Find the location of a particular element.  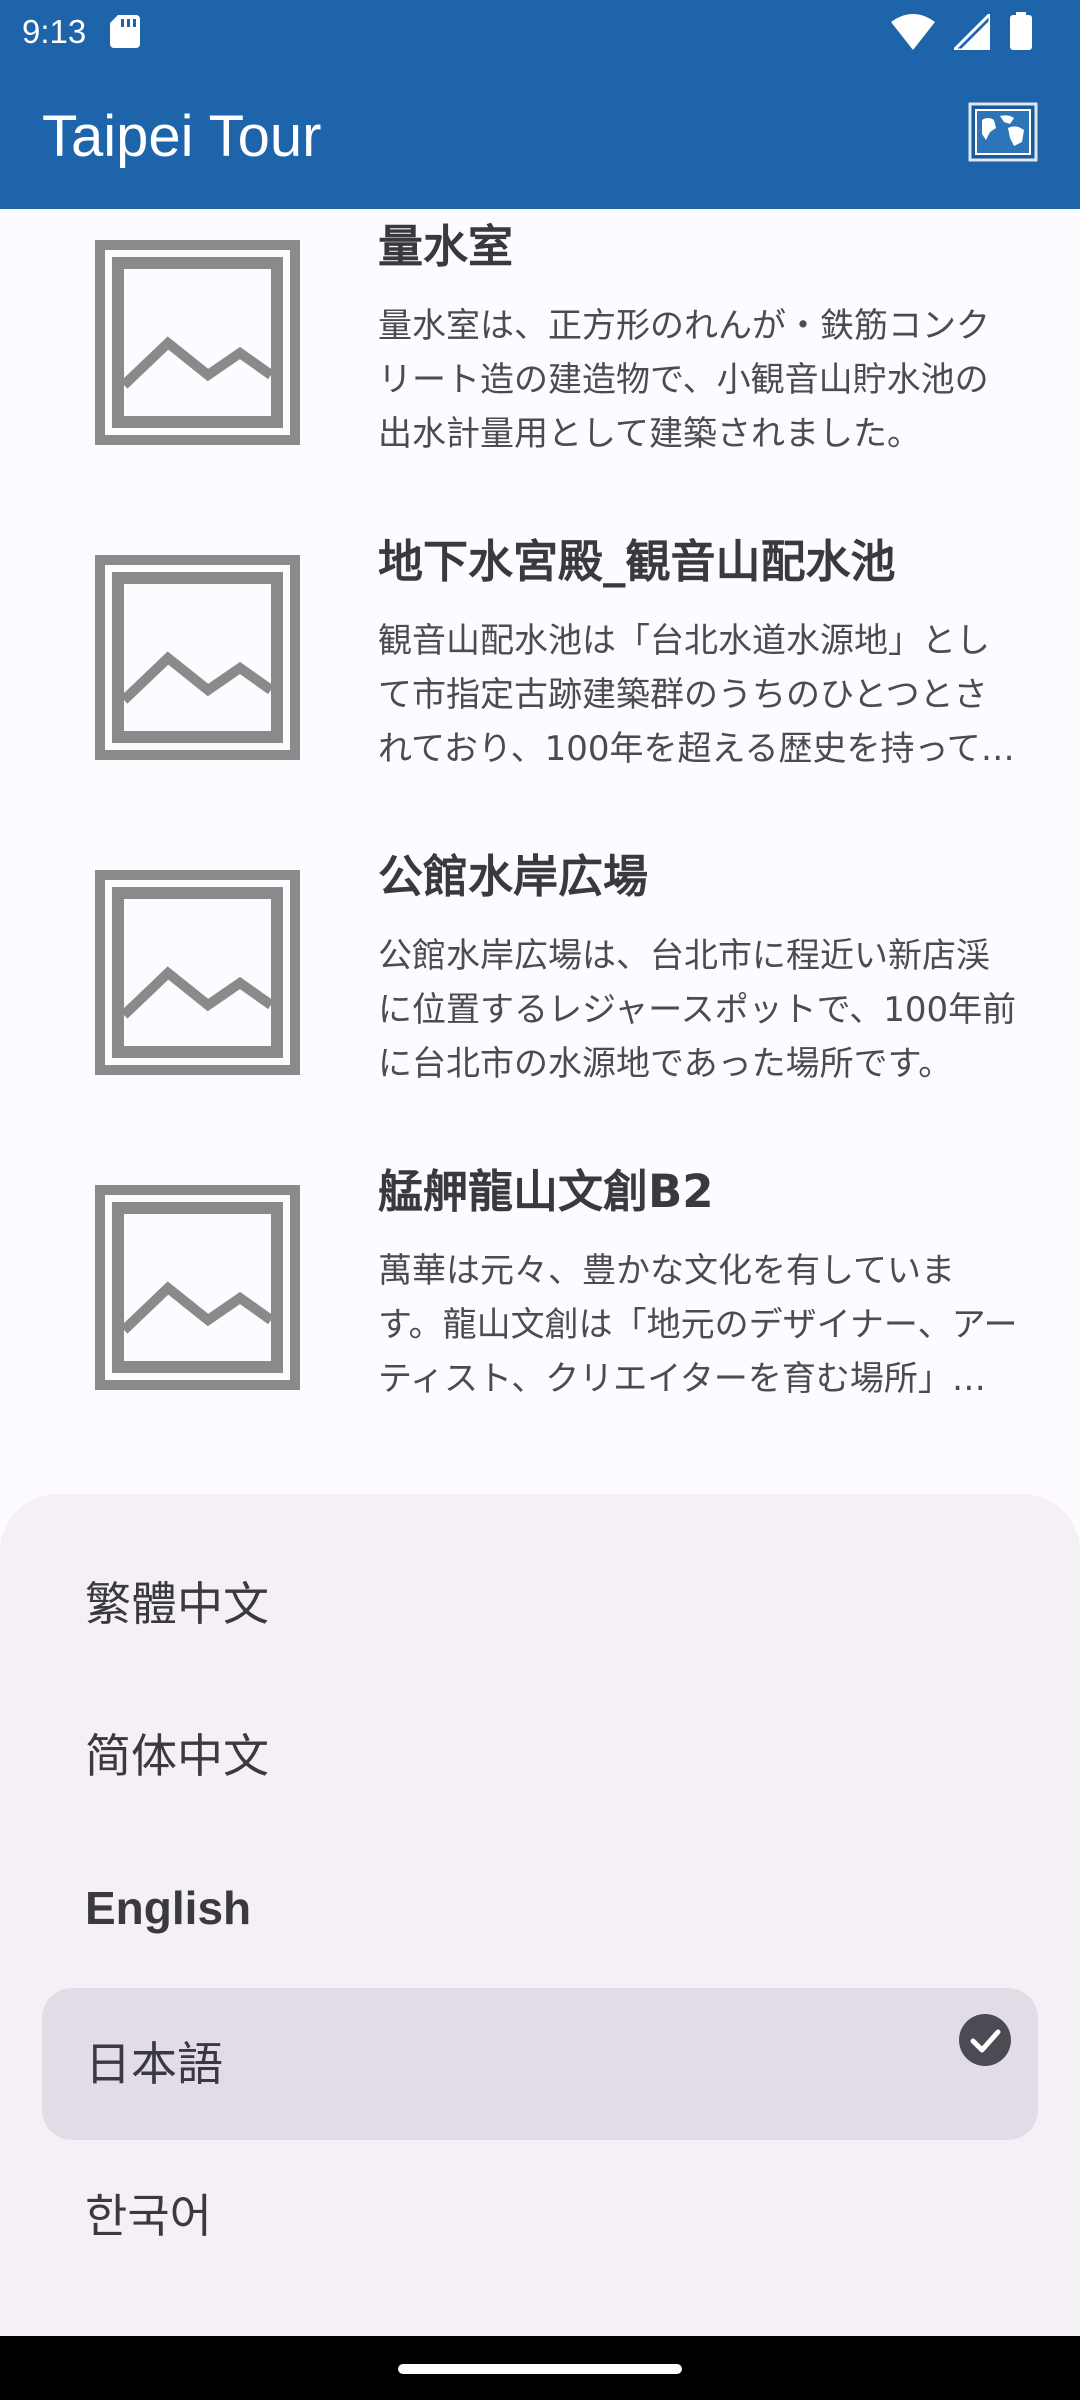

status-bar: 9:13 is located at coordinates (540, 32).